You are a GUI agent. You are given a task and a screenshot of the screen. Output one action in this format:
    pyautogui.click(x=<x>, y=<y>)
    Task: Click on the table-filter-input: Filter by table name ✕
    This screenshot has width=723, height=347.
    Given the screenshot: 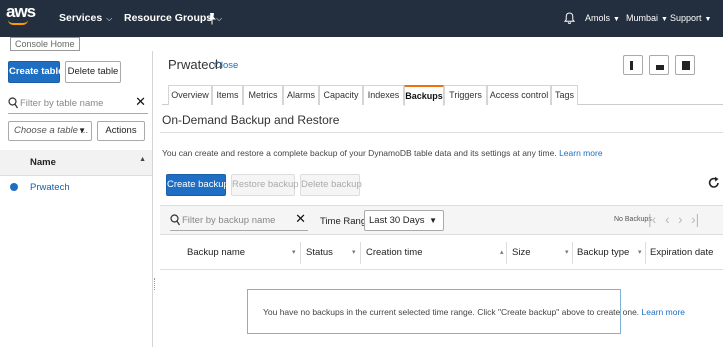 What is the action you would take?
    pyautogui.click(x=78, y=104)
    